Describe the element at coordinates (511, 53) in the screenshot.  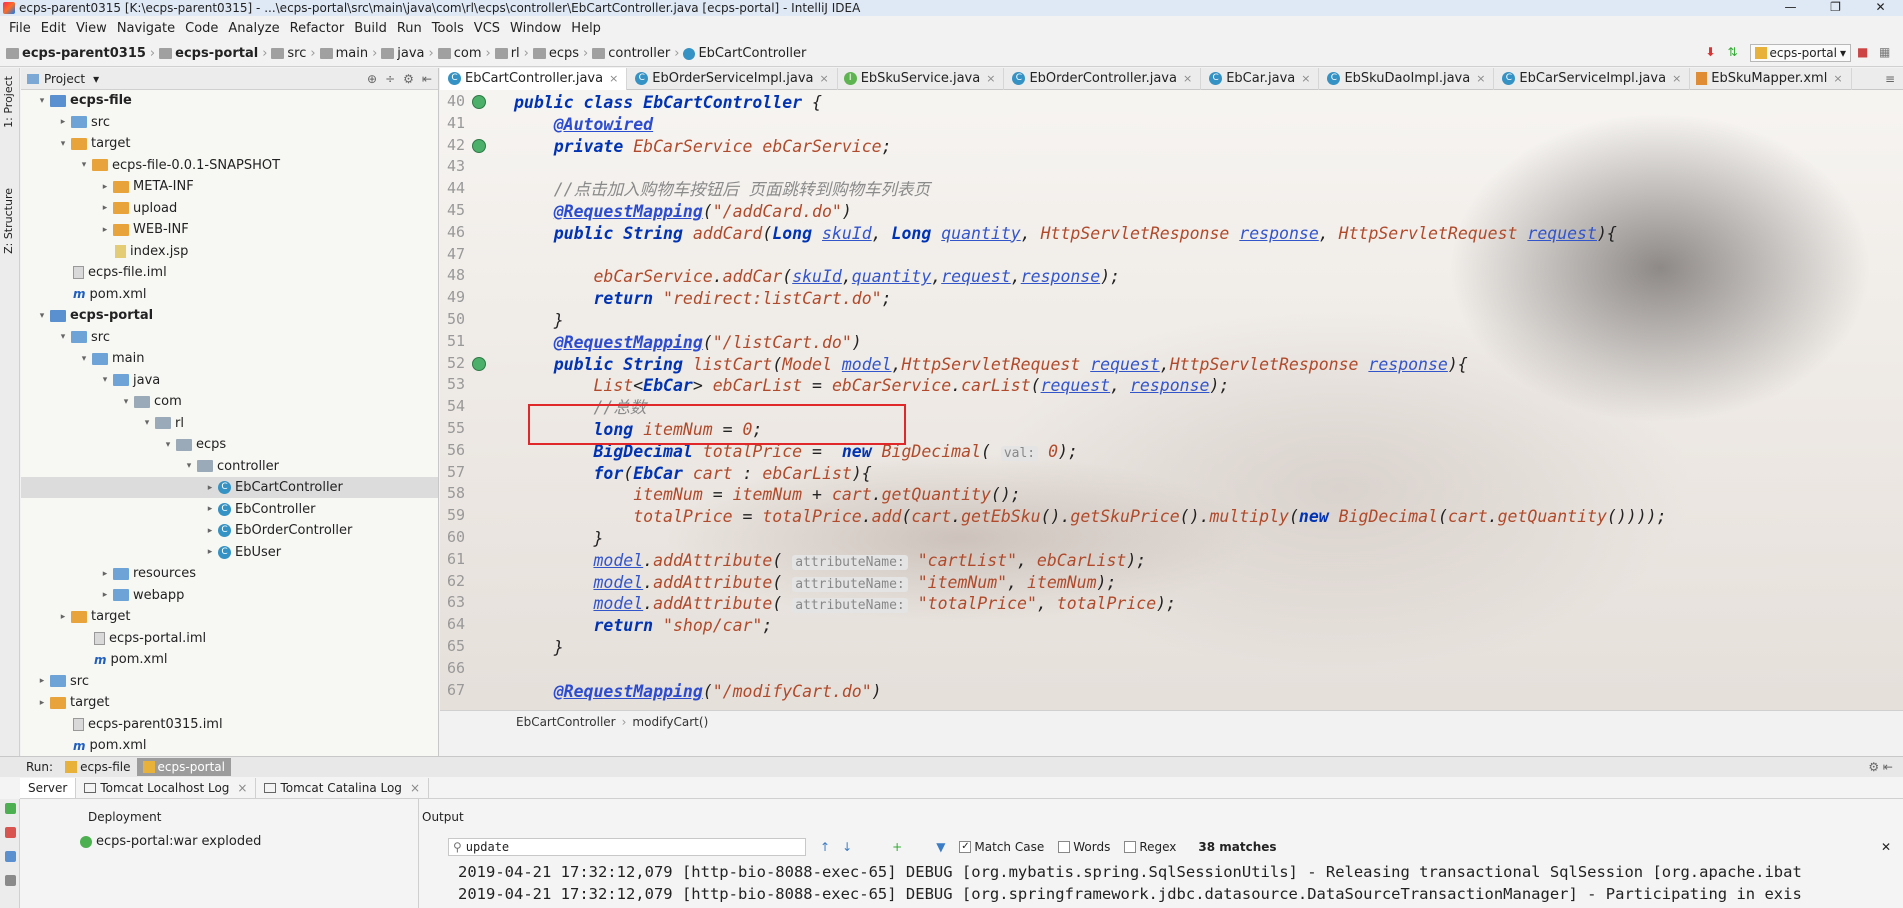
I see `breadcrumb-item: rl ›` at that location.